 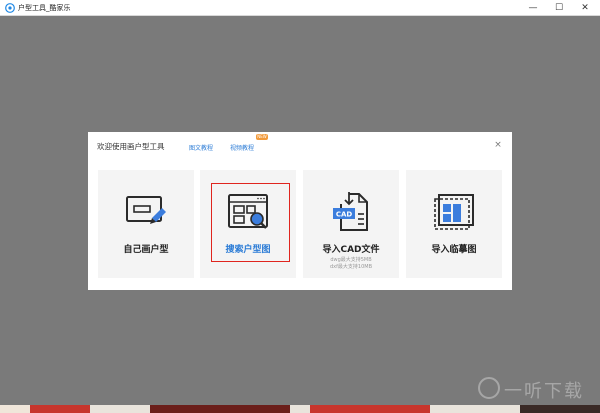 I want to click on import-trace-label: 导入临摹图, so click(x=454, y=250).